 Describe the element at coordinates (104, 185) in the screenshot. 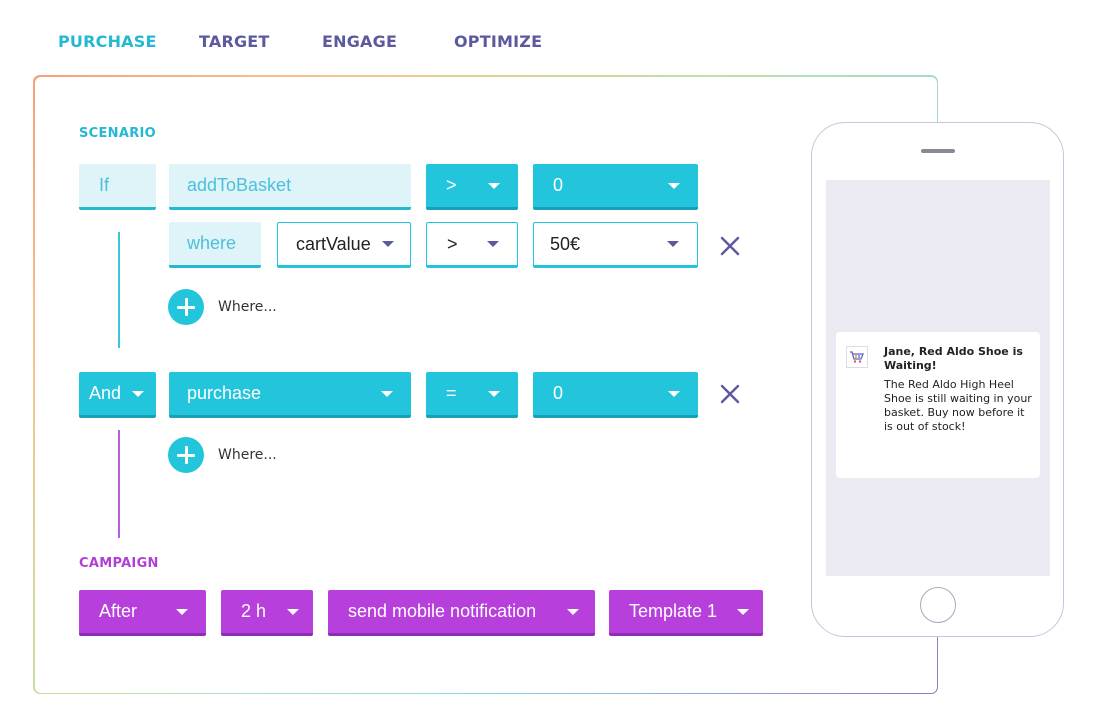

I see `if-keyword-label: If` at that location.